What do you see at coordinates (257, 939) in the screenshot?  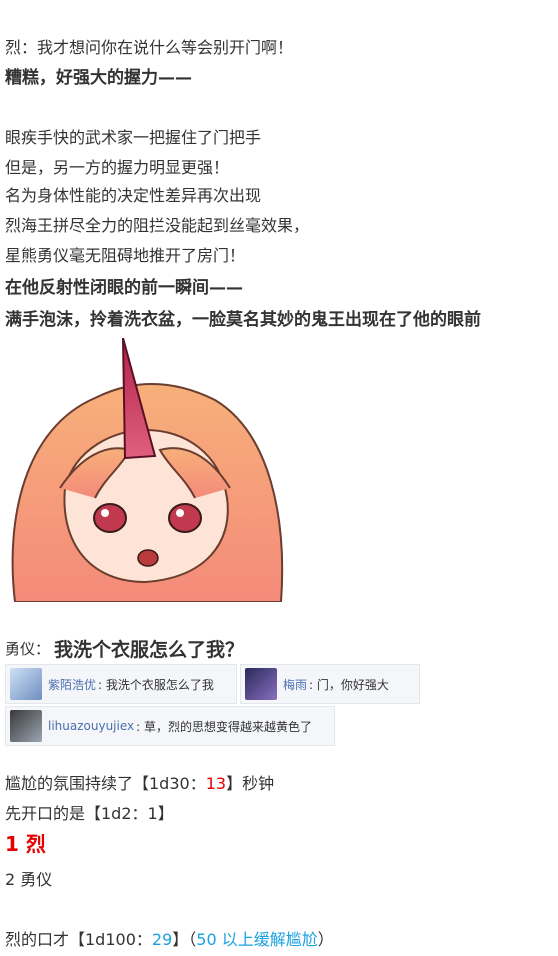 I see `roll-note: 50 以上缓解尴尬` at bounding box center [257, 939].